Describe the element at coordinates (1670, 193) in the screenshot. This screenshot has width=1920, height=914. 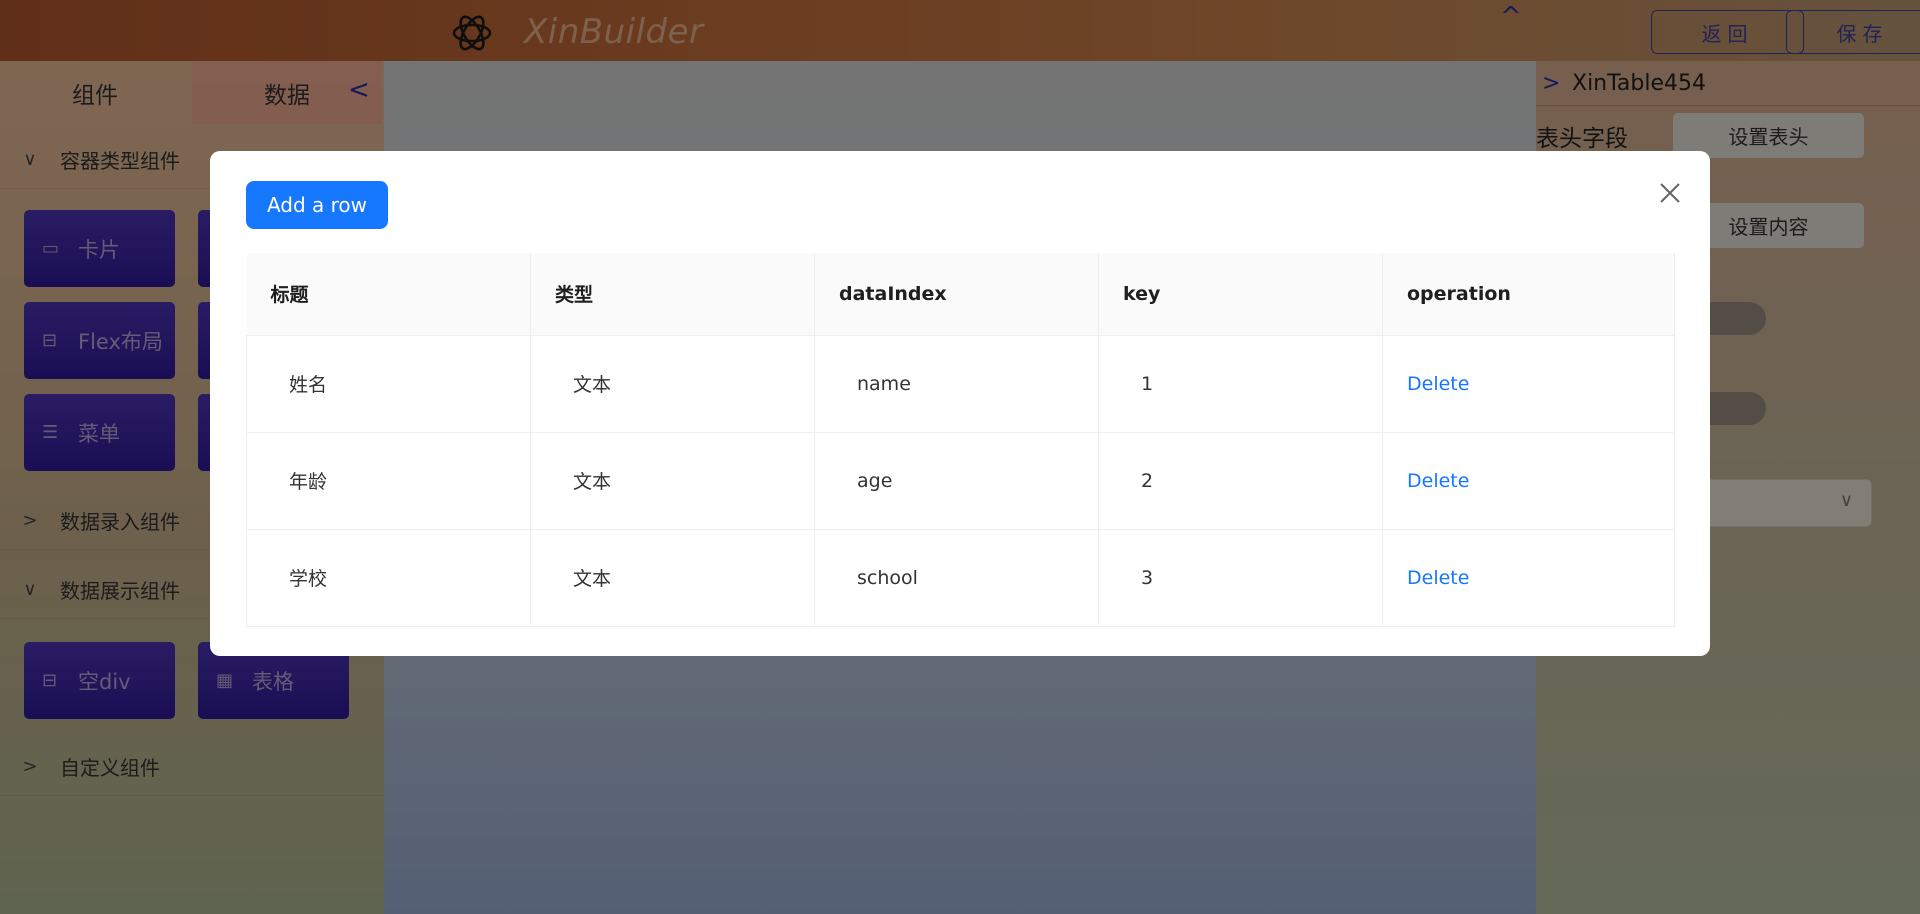
I see `close-icon` at that location.